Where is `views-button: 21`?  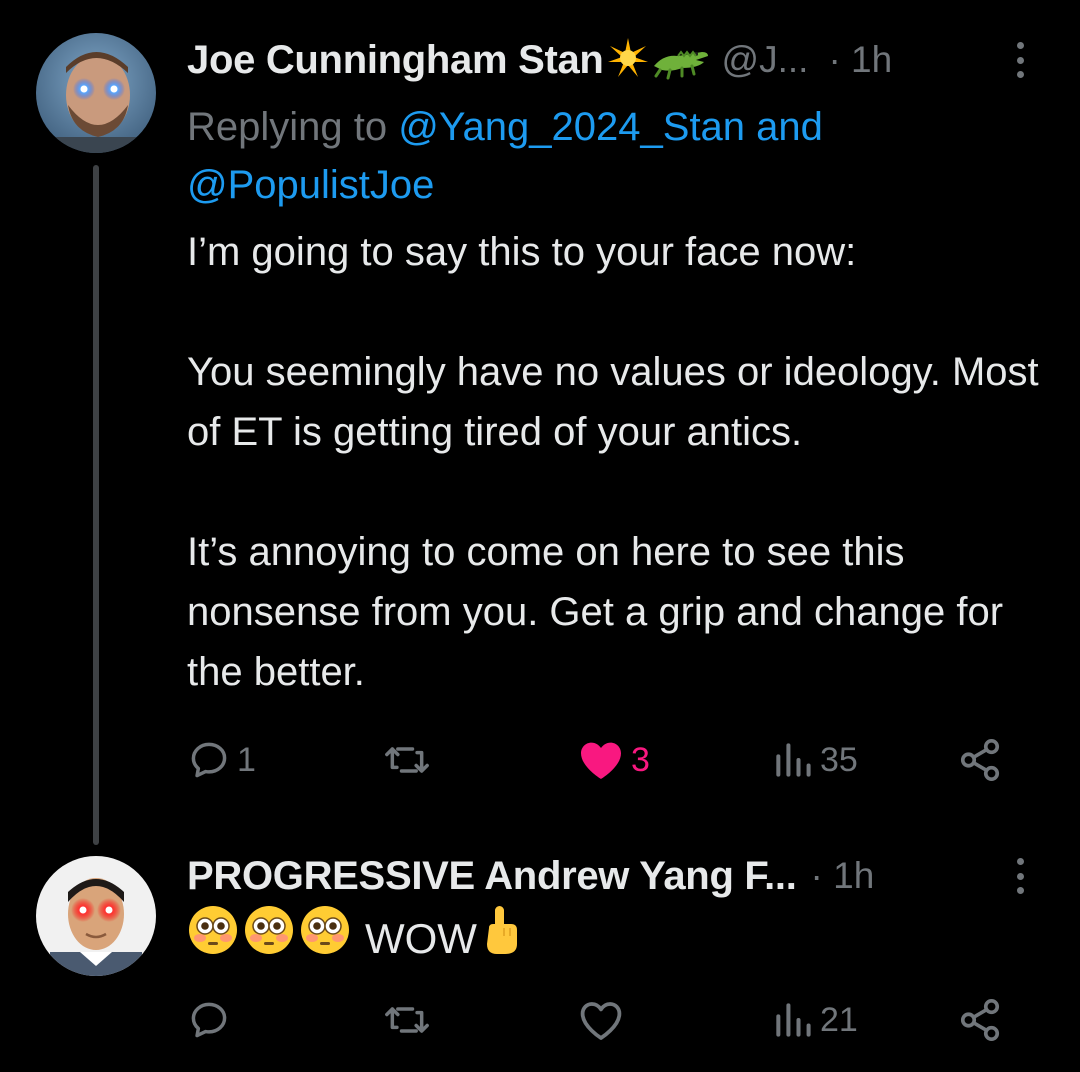
views-button: 21 is located at coordinates (815, 1020).